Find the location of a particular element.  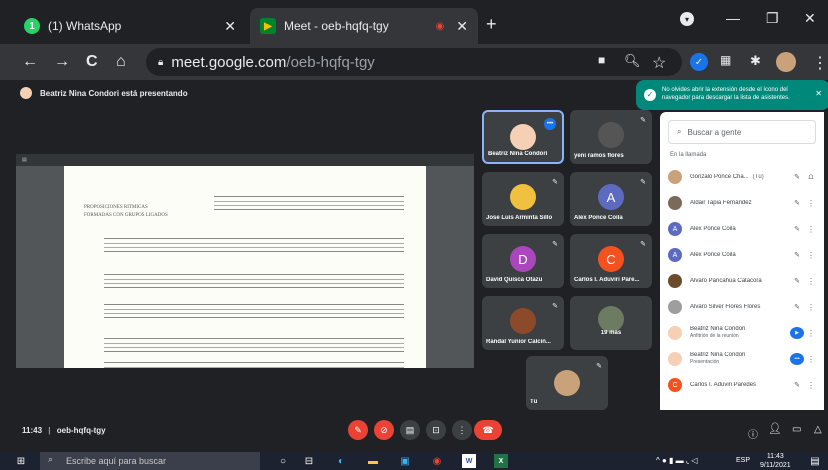

store-icon: ▣ is located at coordinates (405, 461).